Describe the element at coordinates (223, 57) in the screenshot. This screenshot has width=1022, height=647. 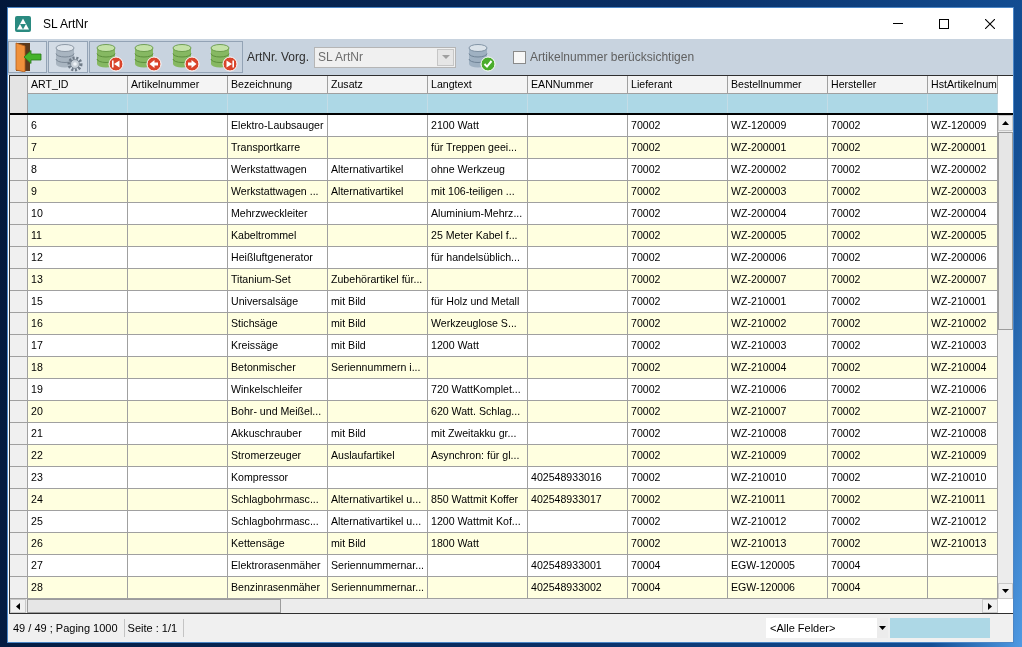
I see `database-skip-forward-icon` at that location.